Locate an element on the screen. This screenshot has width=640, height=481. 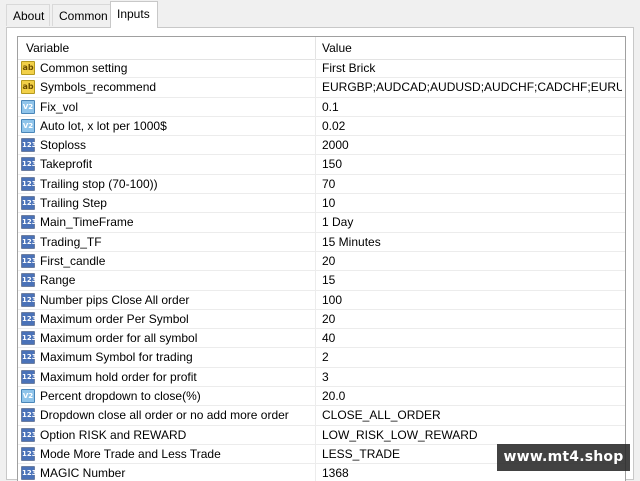
variable-name: Common setting is located at coordinates (84, 68).